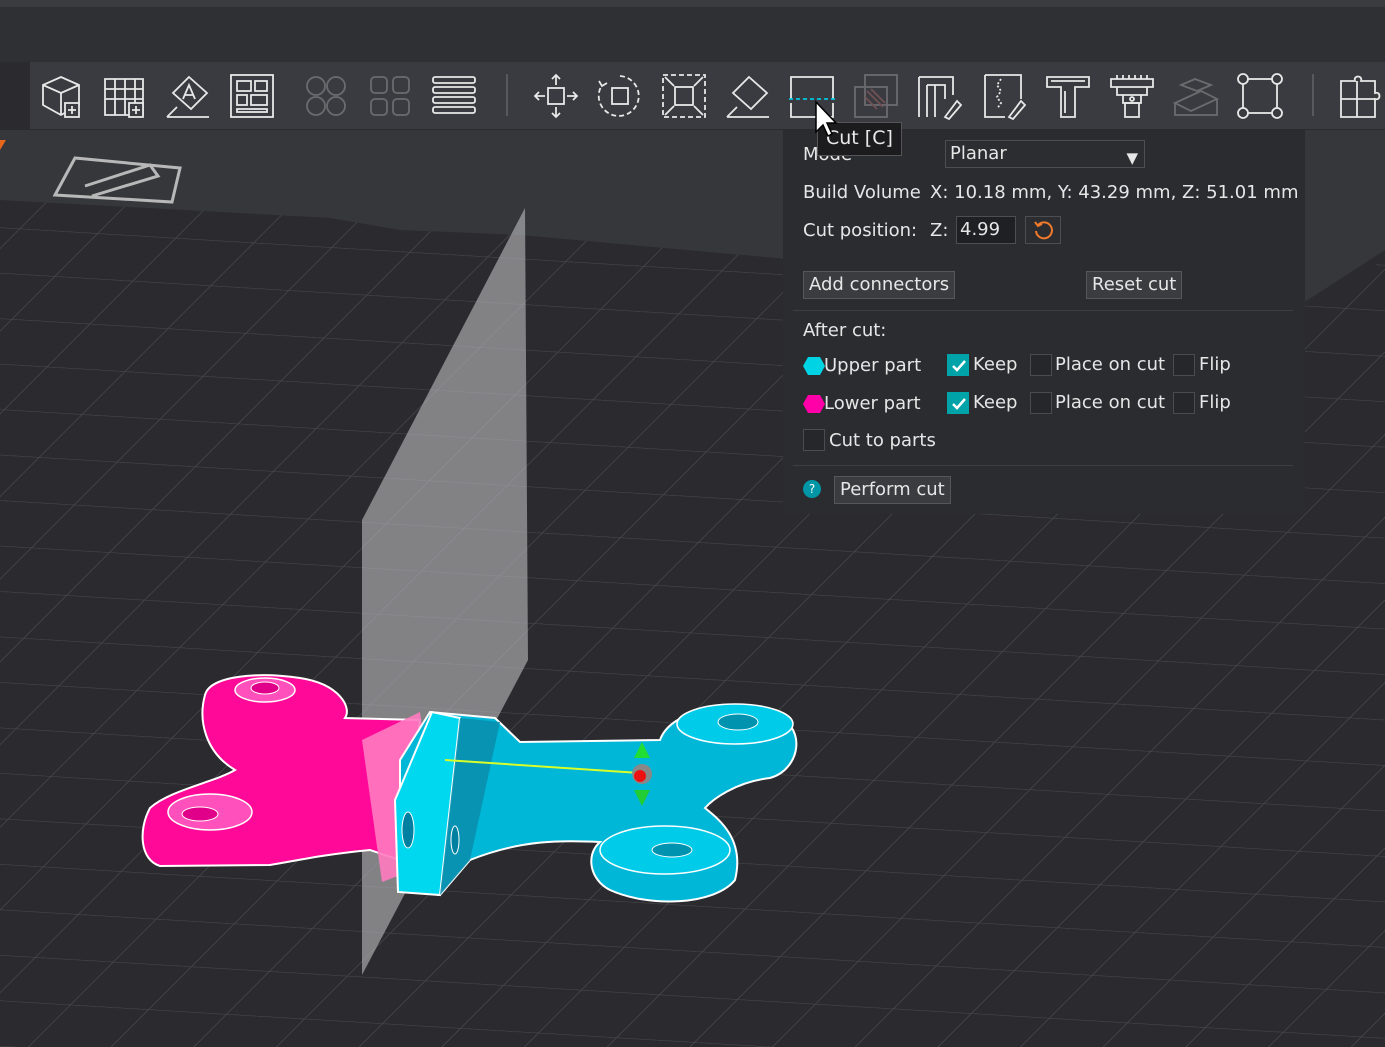 The height and width of the screenshot is (1047, 1385). I want to click on scale-icon, so click(684, 96).